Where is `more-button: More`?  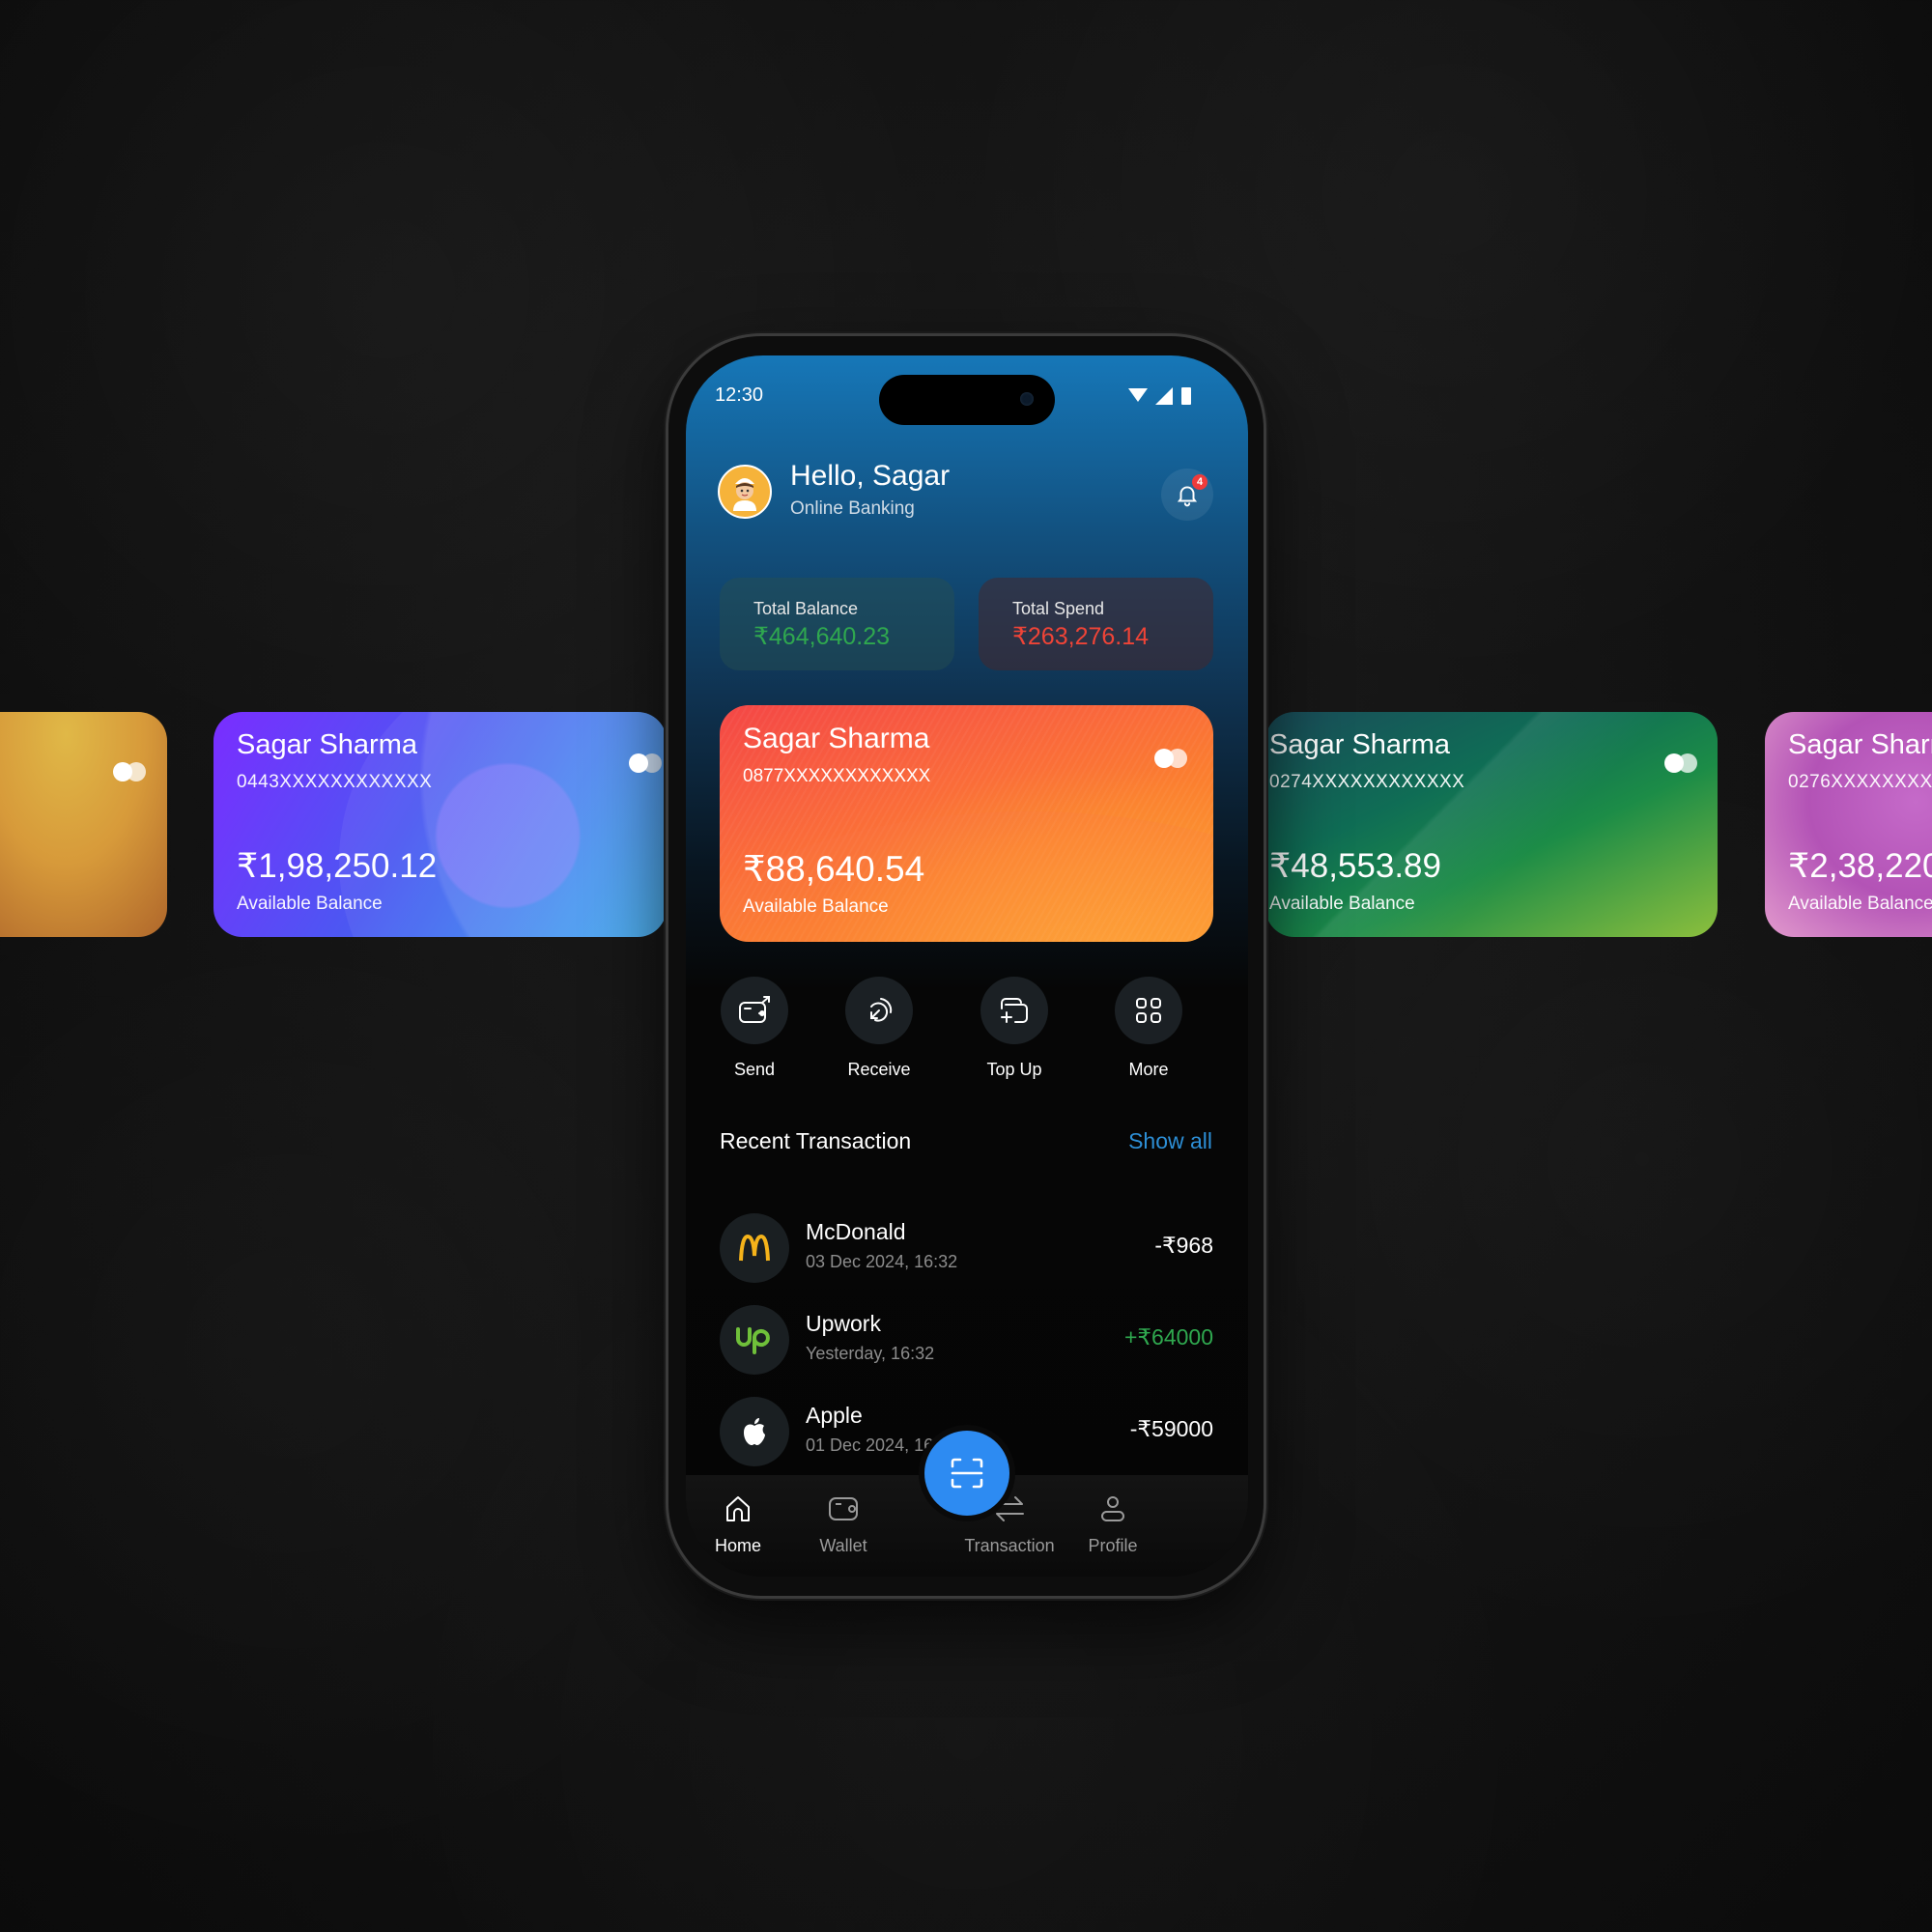 more-button: More is located at coordinates (1148, 1028).